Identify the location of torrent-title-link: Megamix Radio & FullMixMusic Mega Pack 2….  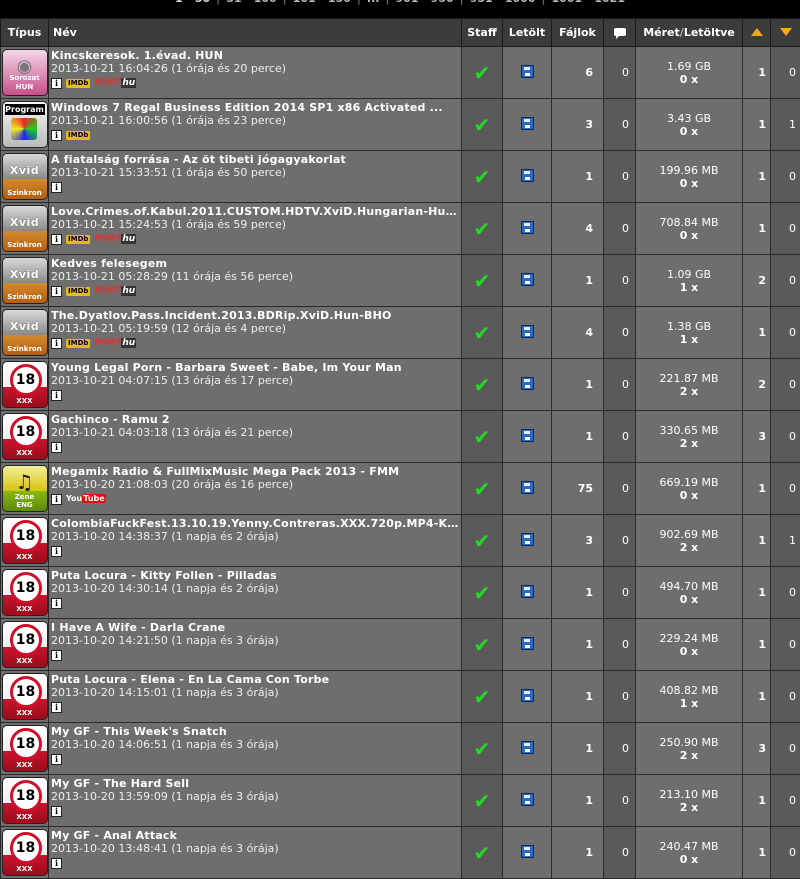
(255, 471).